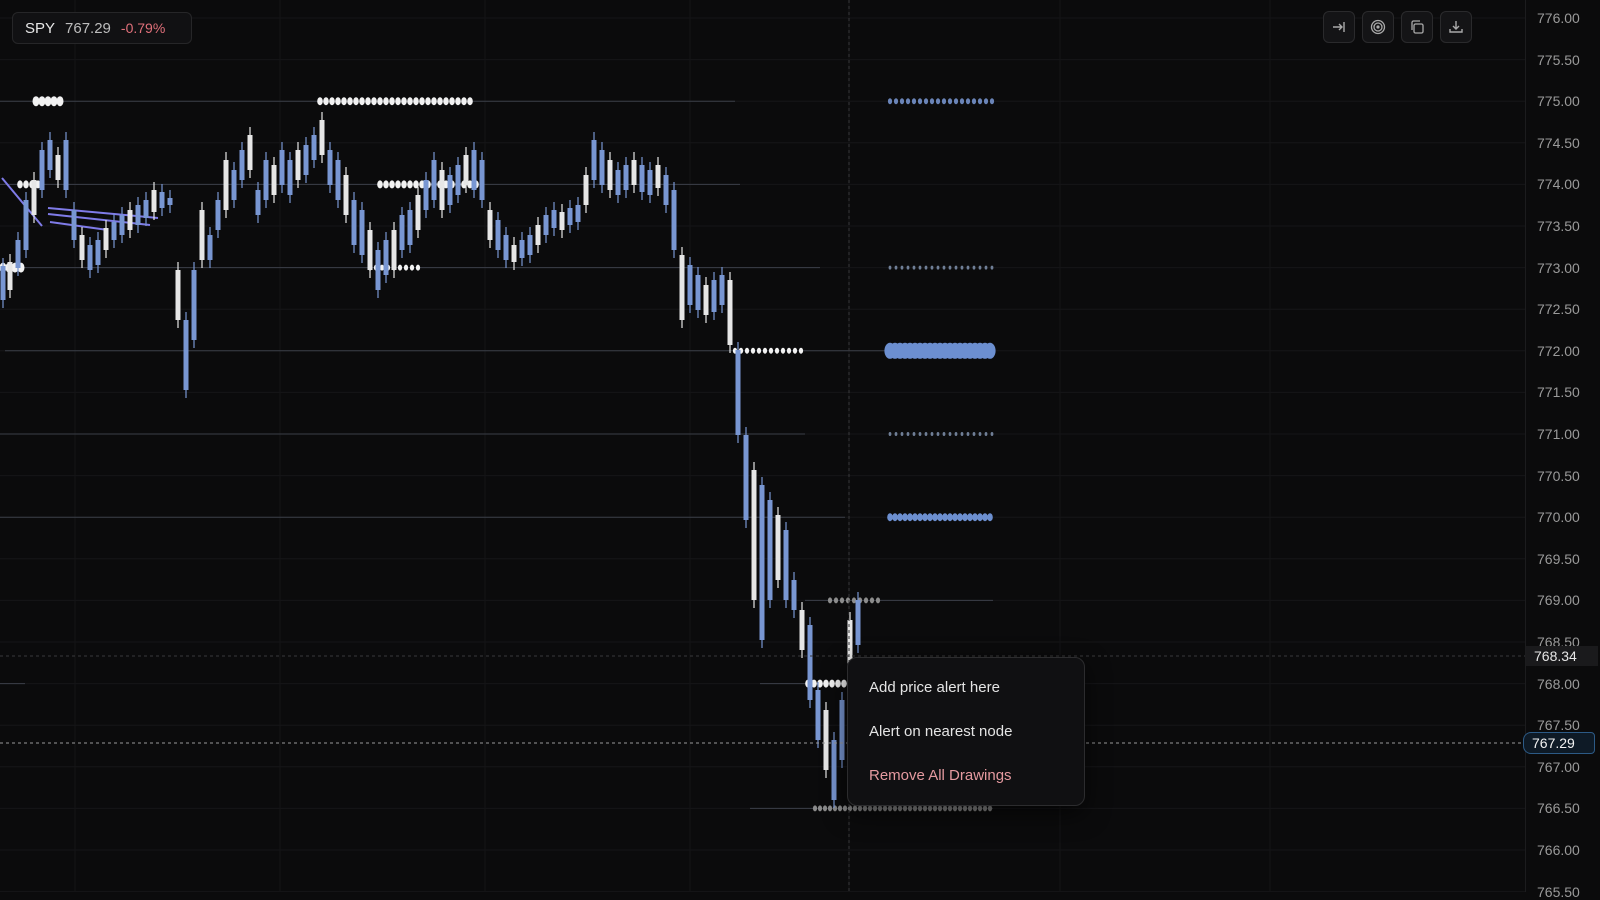 The width and height of the screenshot is (1600, 900). What do you see at coordinates (966, 688) in the screenshot?
I see `add-price-alert-menu-item: Add price alert here` at bounding box center [966, 688].